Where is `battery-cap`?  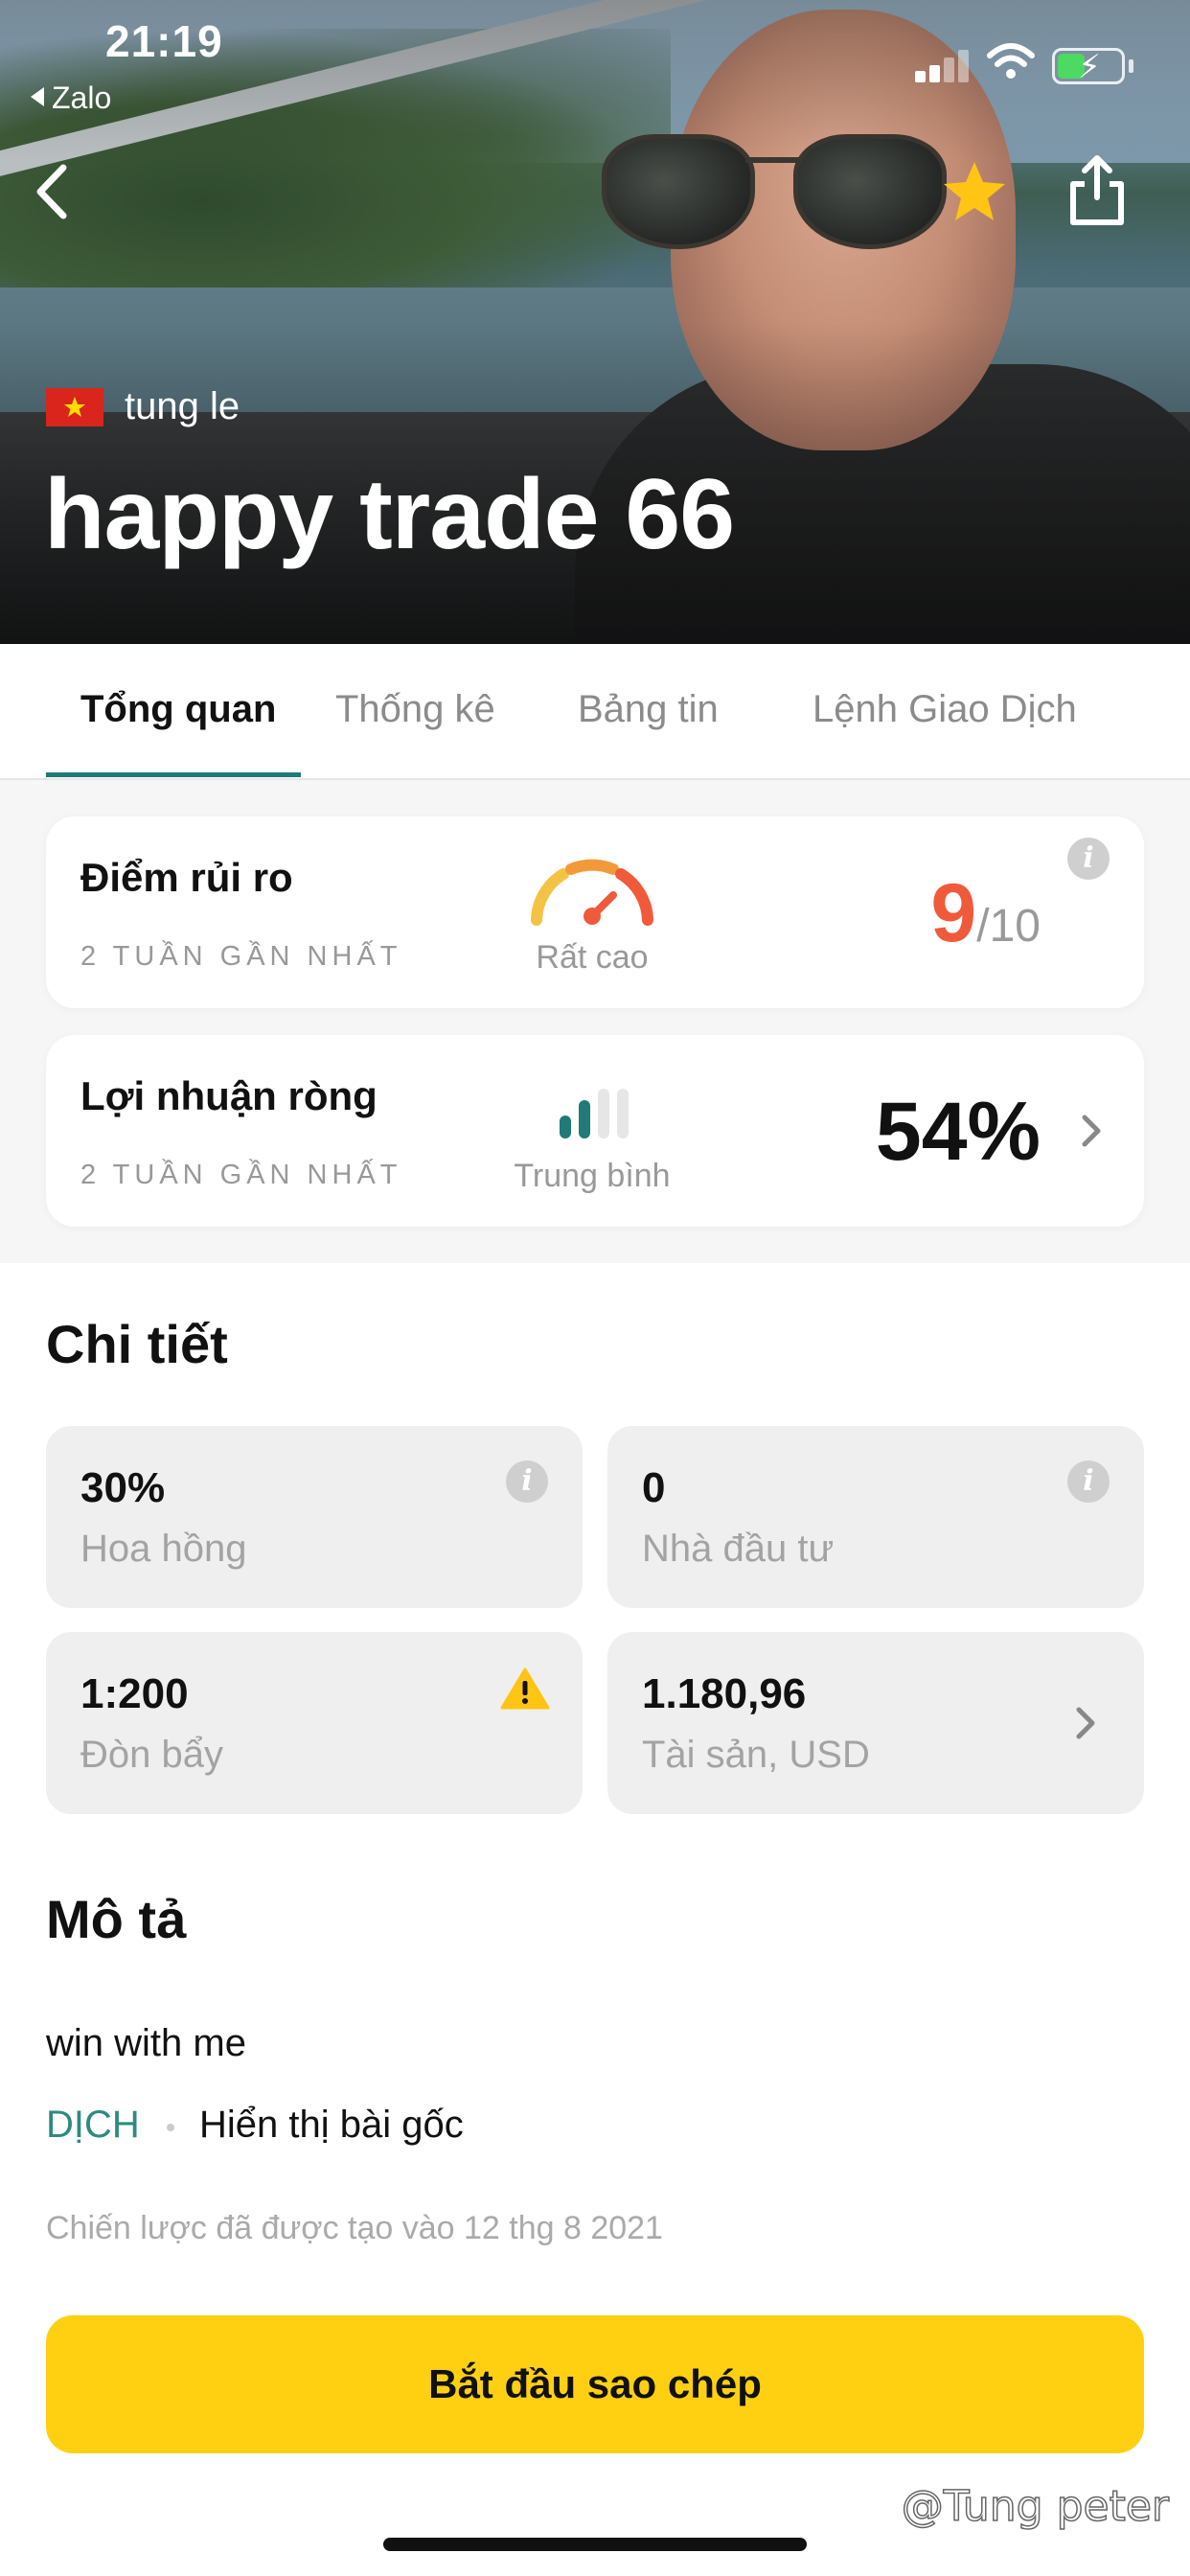
battery-cap is located at coordinates (1131, 66).